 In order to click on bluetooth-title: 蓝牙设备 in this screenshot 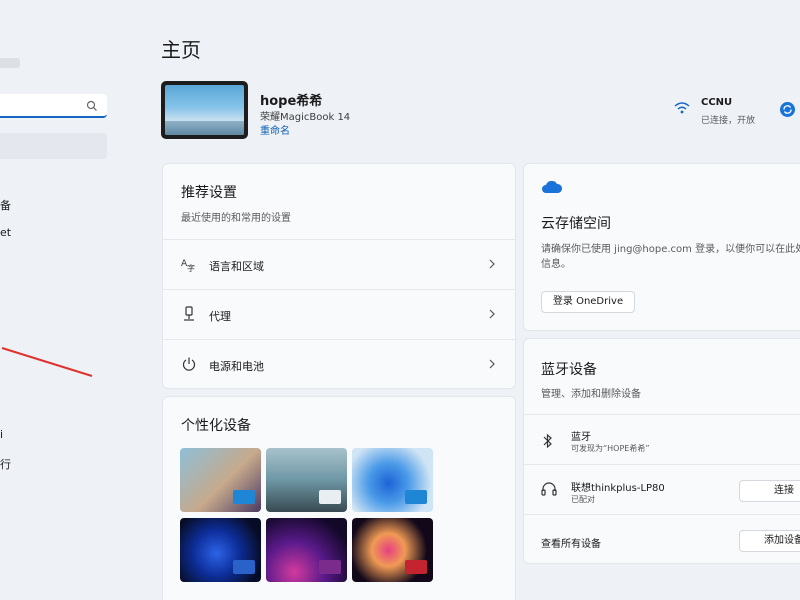, I will do `click(569, 370)`.